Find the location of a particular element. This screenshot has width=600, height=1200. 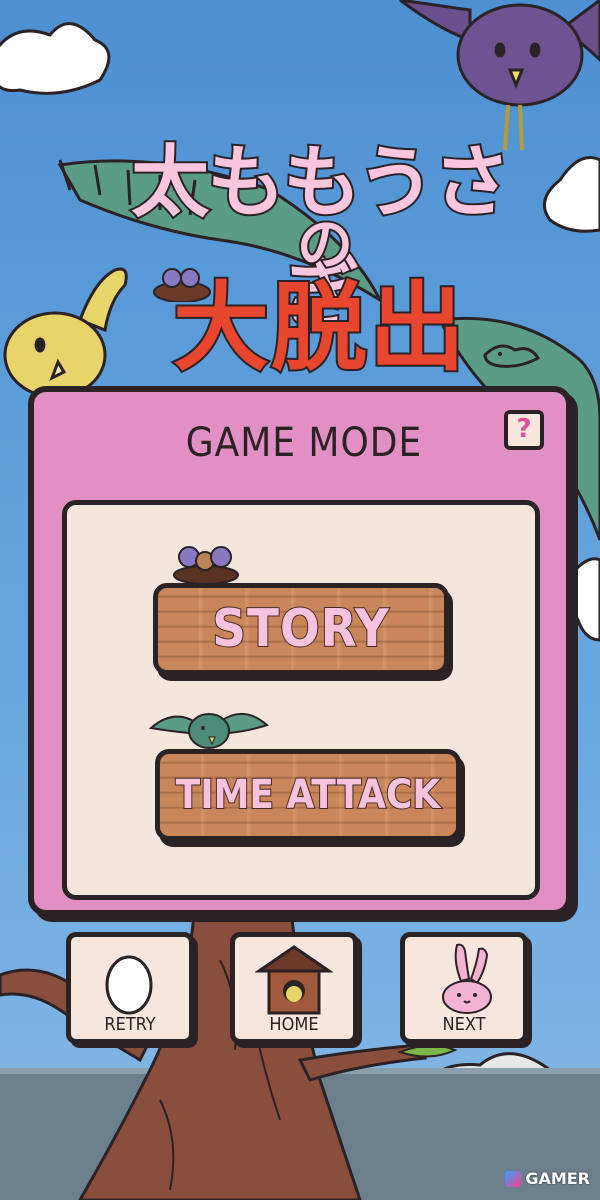

story-label: STORY is located at coordinates (300, 629).